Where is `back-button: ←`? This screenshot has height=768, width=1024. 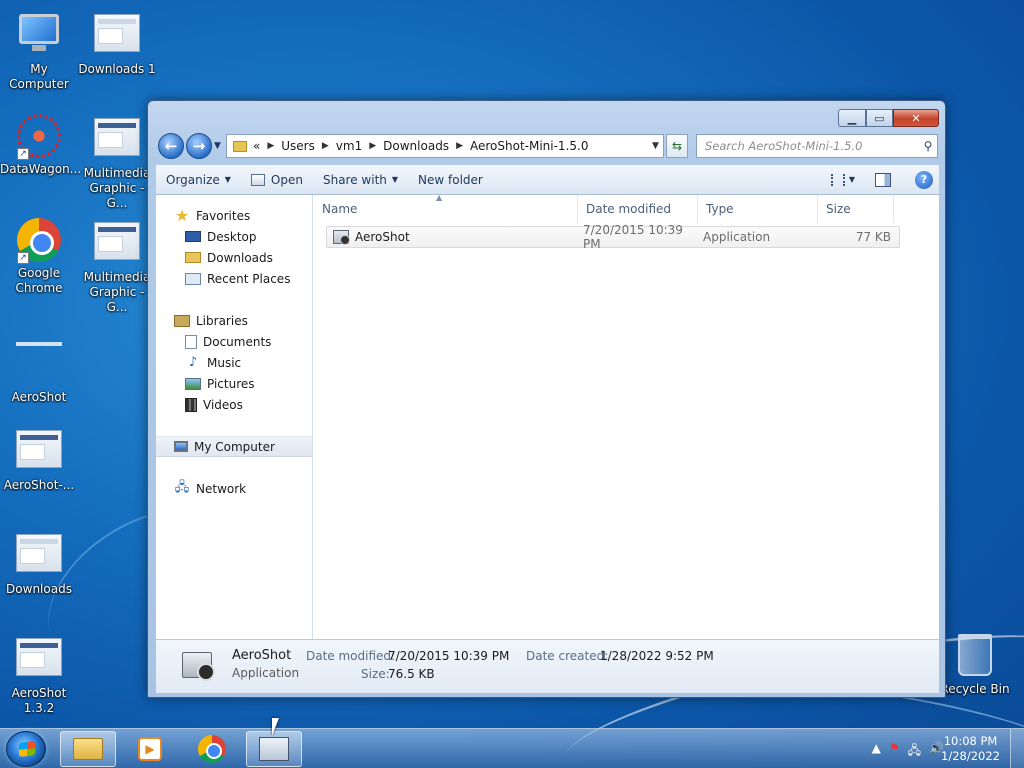
back-button: ← is located at coordinates (171, 146).